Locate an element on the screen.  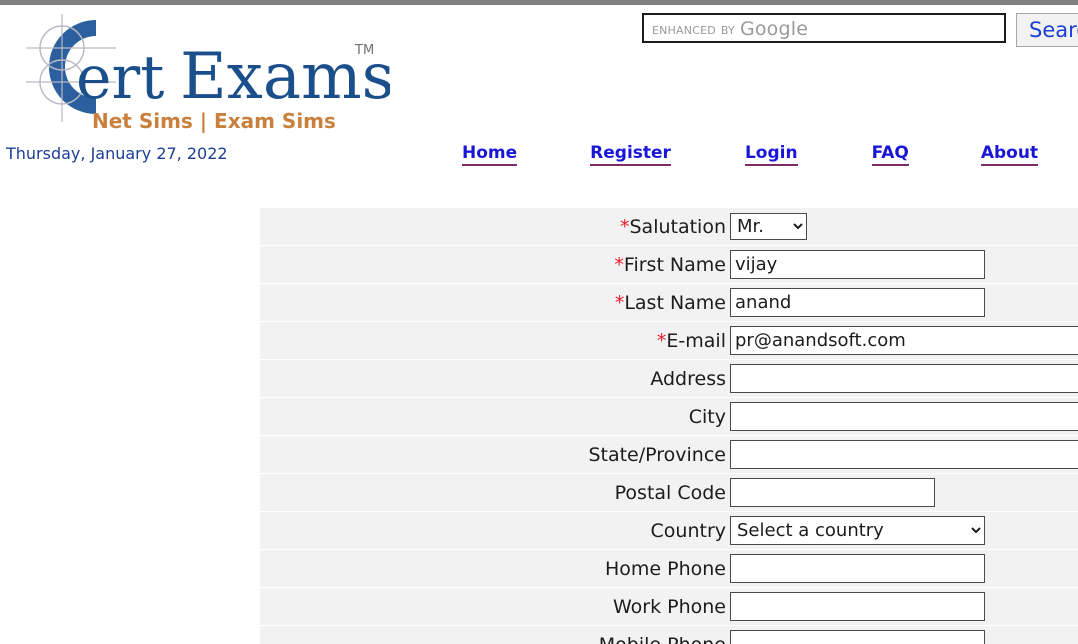
form-row-work-phone: Work Phone is located at coordinates (669, 606).